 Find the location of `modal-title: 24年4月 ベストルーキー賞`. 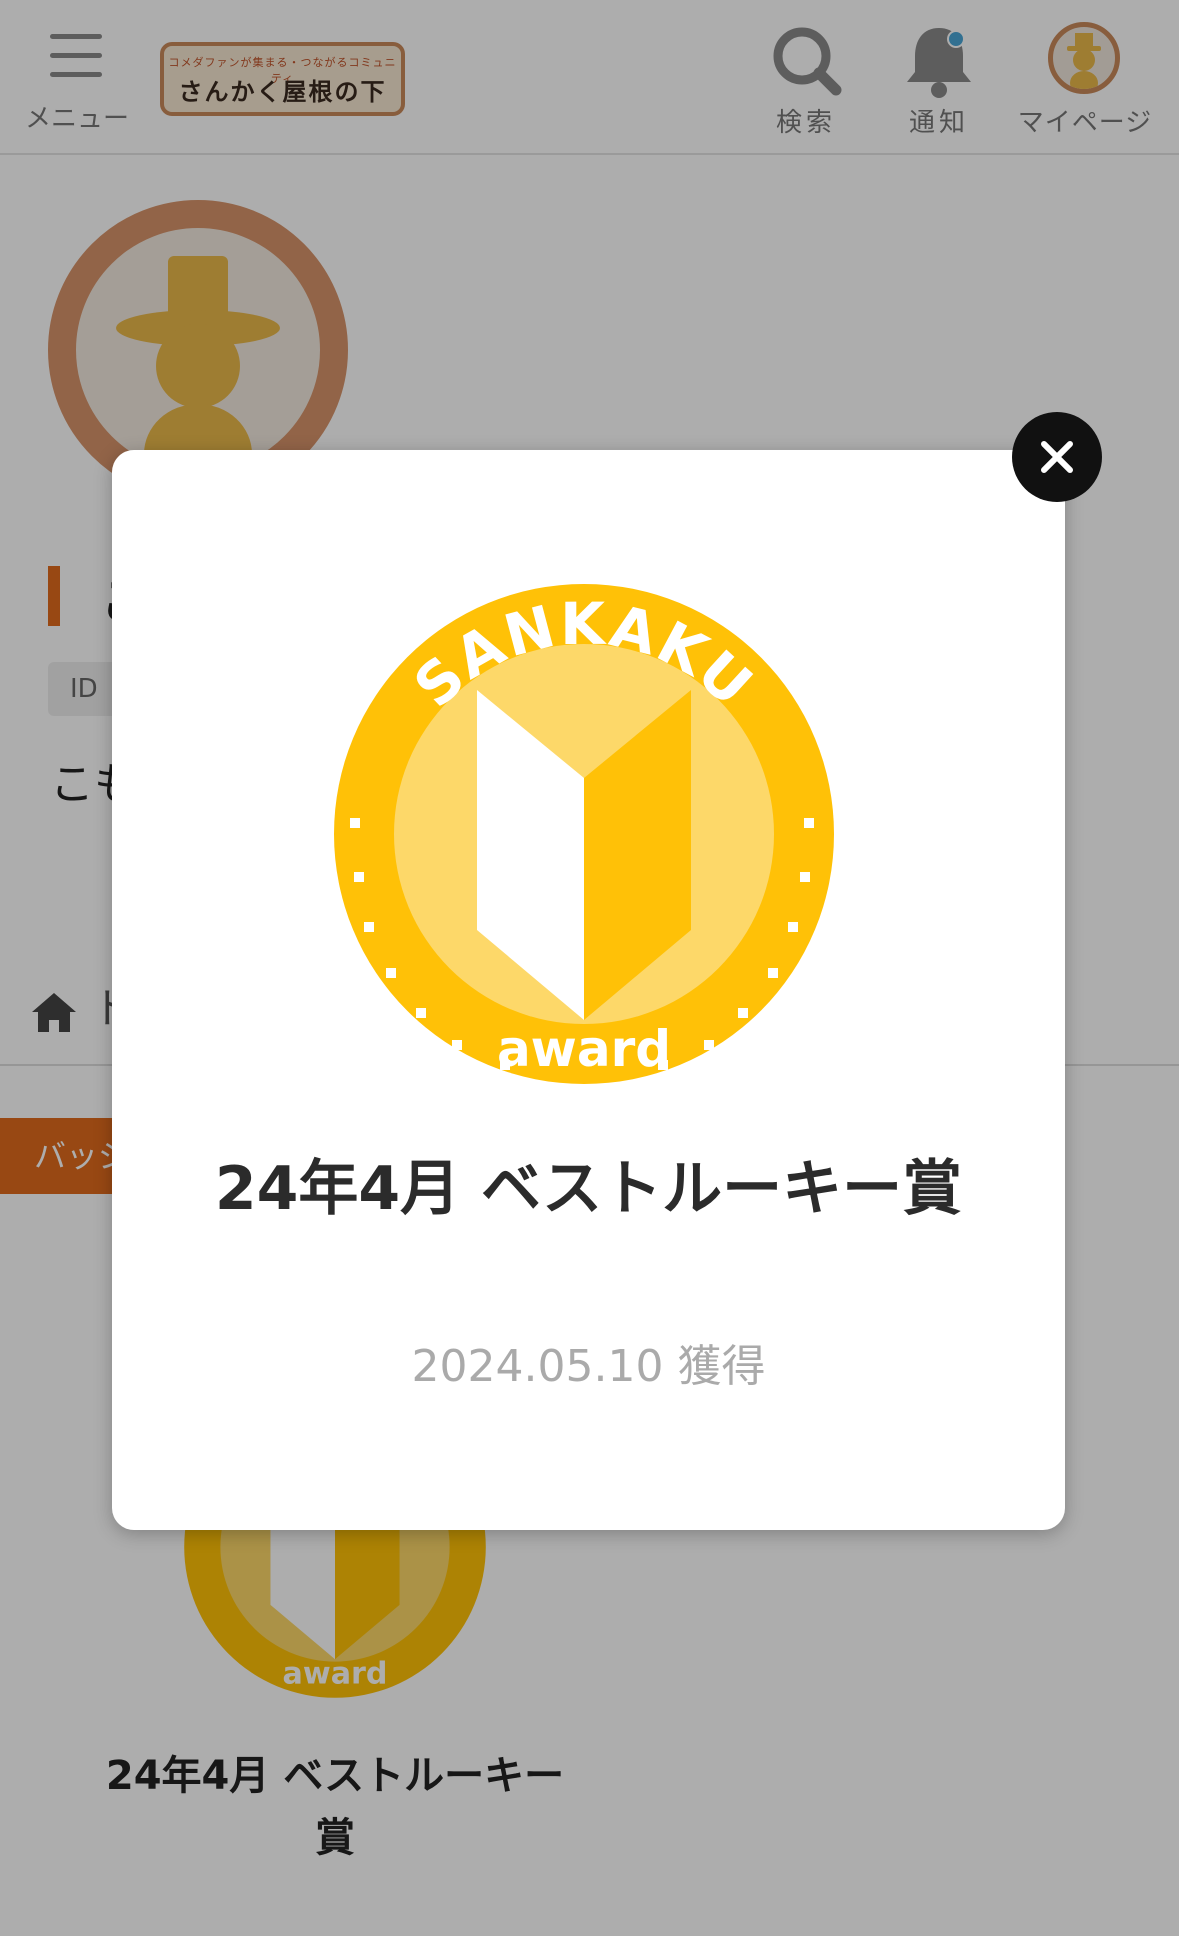

modal-title: 24年4月 ベストルーキー賞 is located at coordinates (588, 1189).